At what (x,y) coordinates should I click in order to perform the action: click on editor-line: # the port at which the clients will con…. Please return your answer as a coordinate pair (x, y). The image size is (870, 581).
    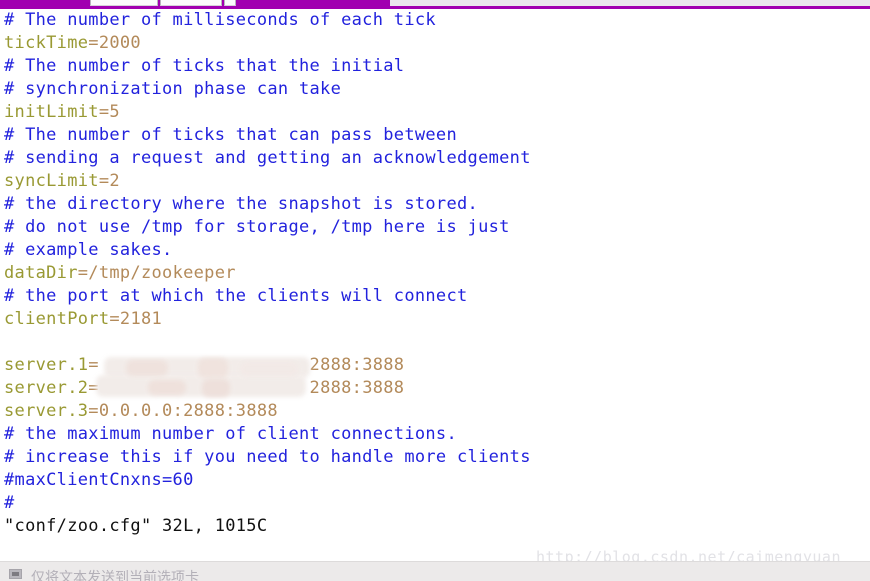
    Looking at the image, I should click on (435, 296).